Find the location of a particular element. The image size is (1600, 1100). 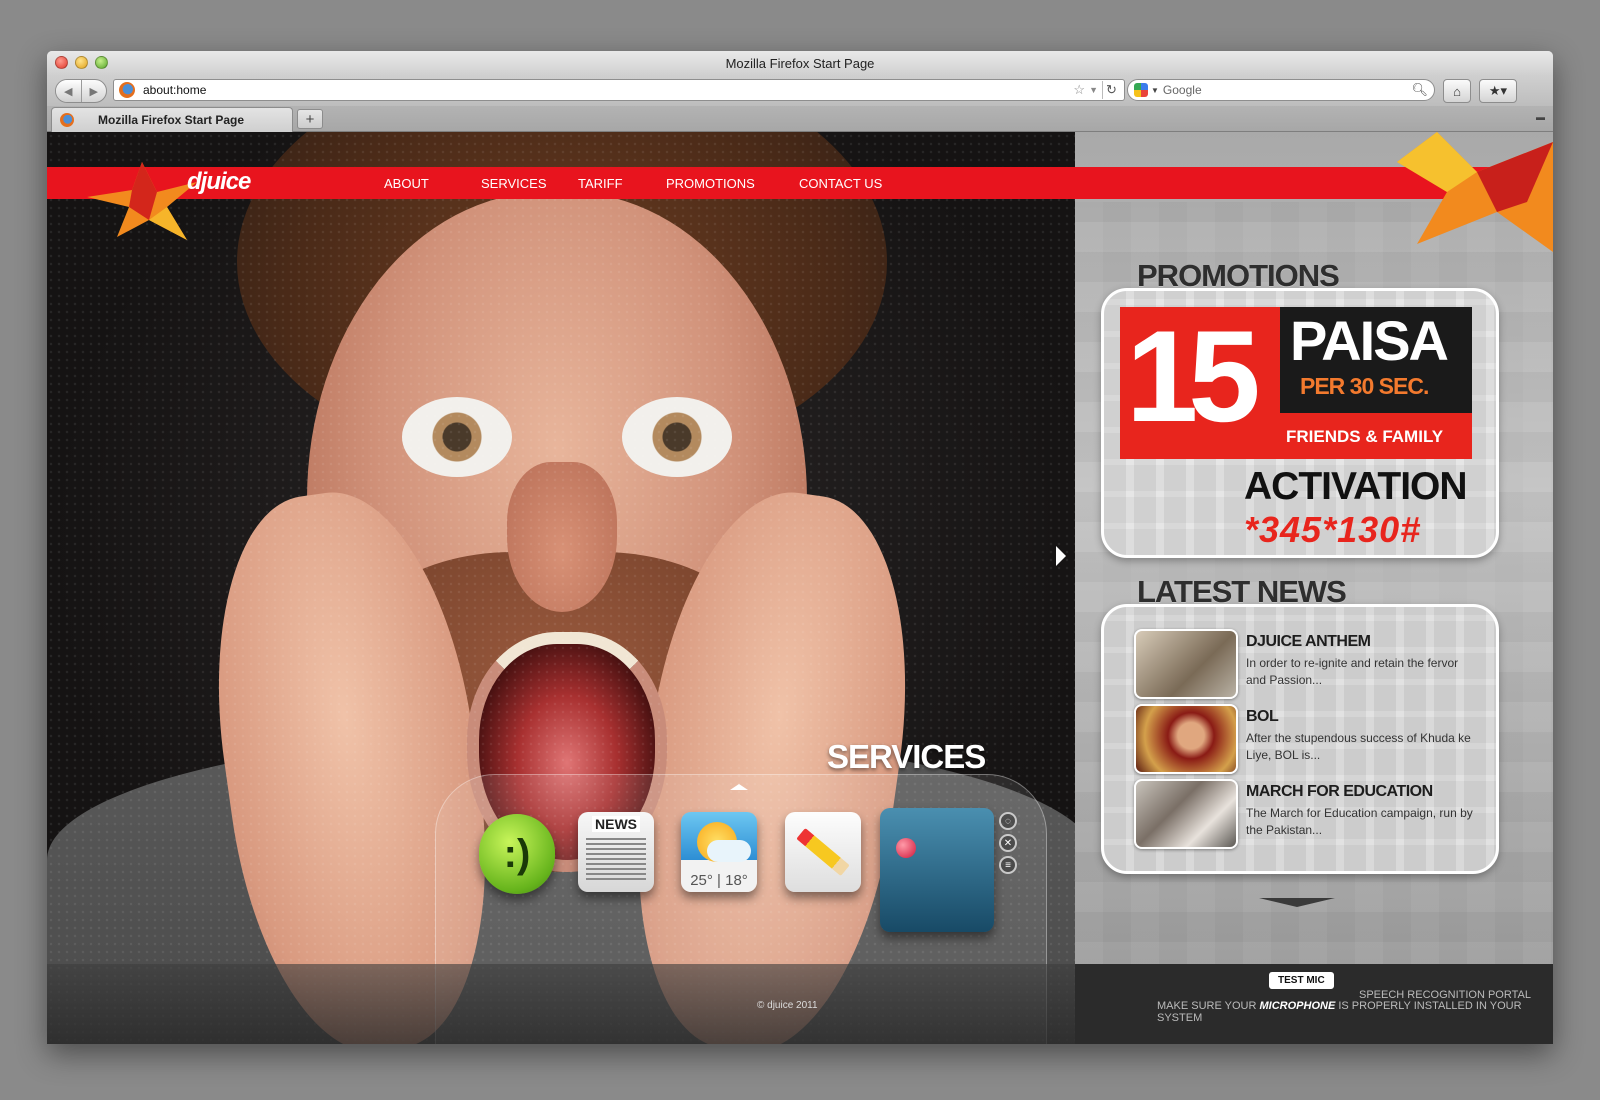

slide-next-arrow-icon is located at coordinates (1061, 556).